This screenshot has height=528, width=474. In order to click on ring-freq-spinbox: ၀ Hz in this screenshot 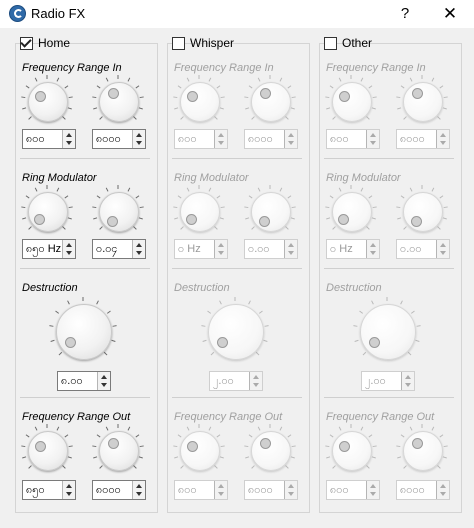, I will do `click(201, 249)`.